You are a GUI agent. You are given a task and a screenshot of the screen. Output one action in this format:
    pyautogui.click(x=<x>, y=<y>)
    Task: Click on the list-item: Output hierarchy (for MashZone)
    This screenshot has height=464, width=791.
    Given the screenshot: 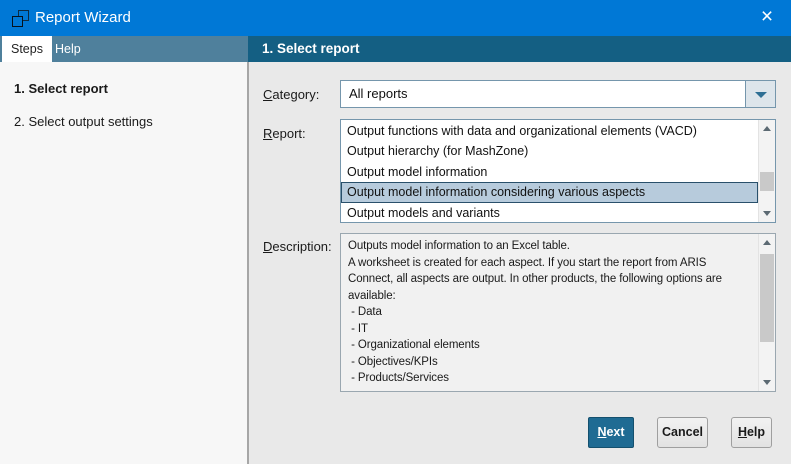 What is the action you would take?
    pyautogui.click(x=549, y=151)
    